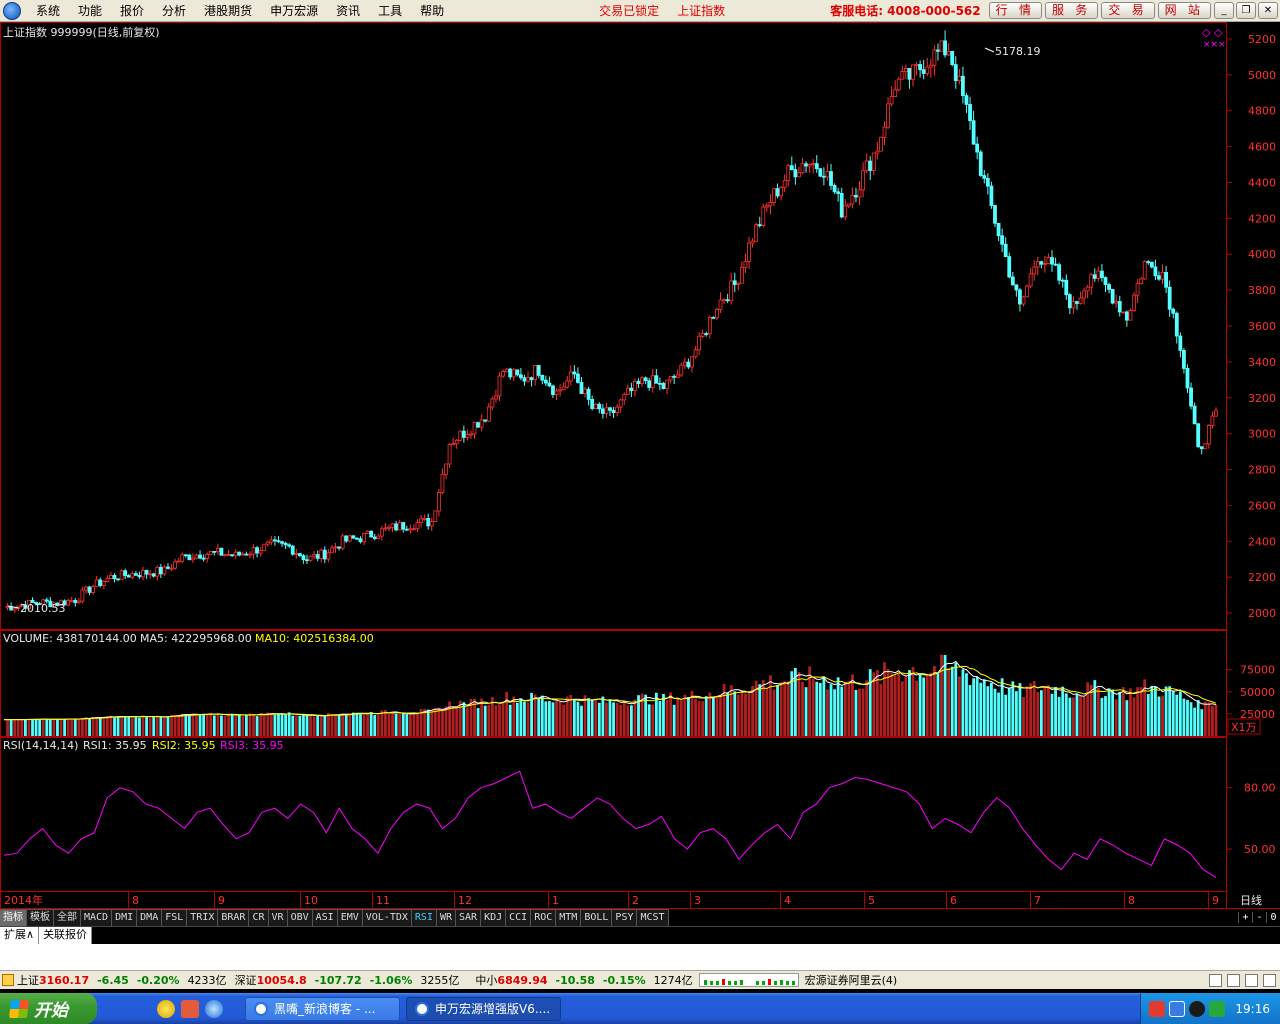 Image resolution: width=1280 pixels, height=1024 pixels. I want to click on indicator-tab-dma: DMA, so click(150, 917).